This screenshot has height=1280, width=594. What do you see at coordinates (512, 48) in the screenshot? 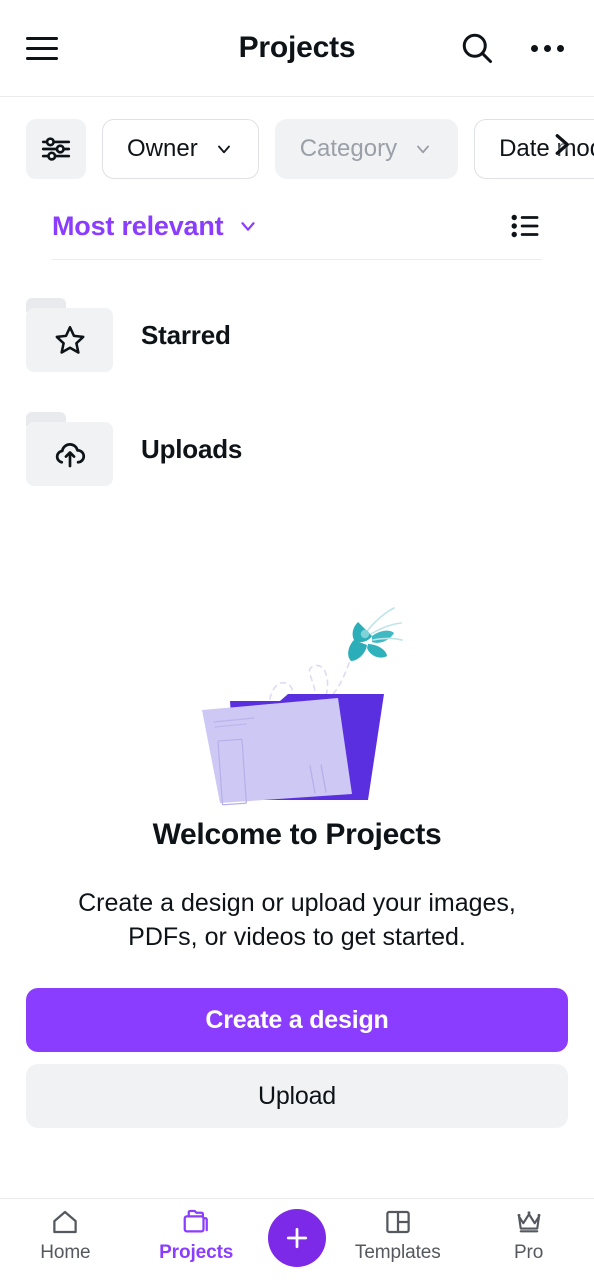
I see `header-actions` at bounding box center [512, 48].